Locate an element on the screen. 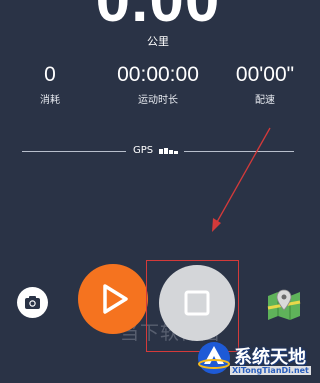 The width and height of the screenshot is (320, 383). brand-url: XiTongTianDi.net is located at coordinates (270, 370).